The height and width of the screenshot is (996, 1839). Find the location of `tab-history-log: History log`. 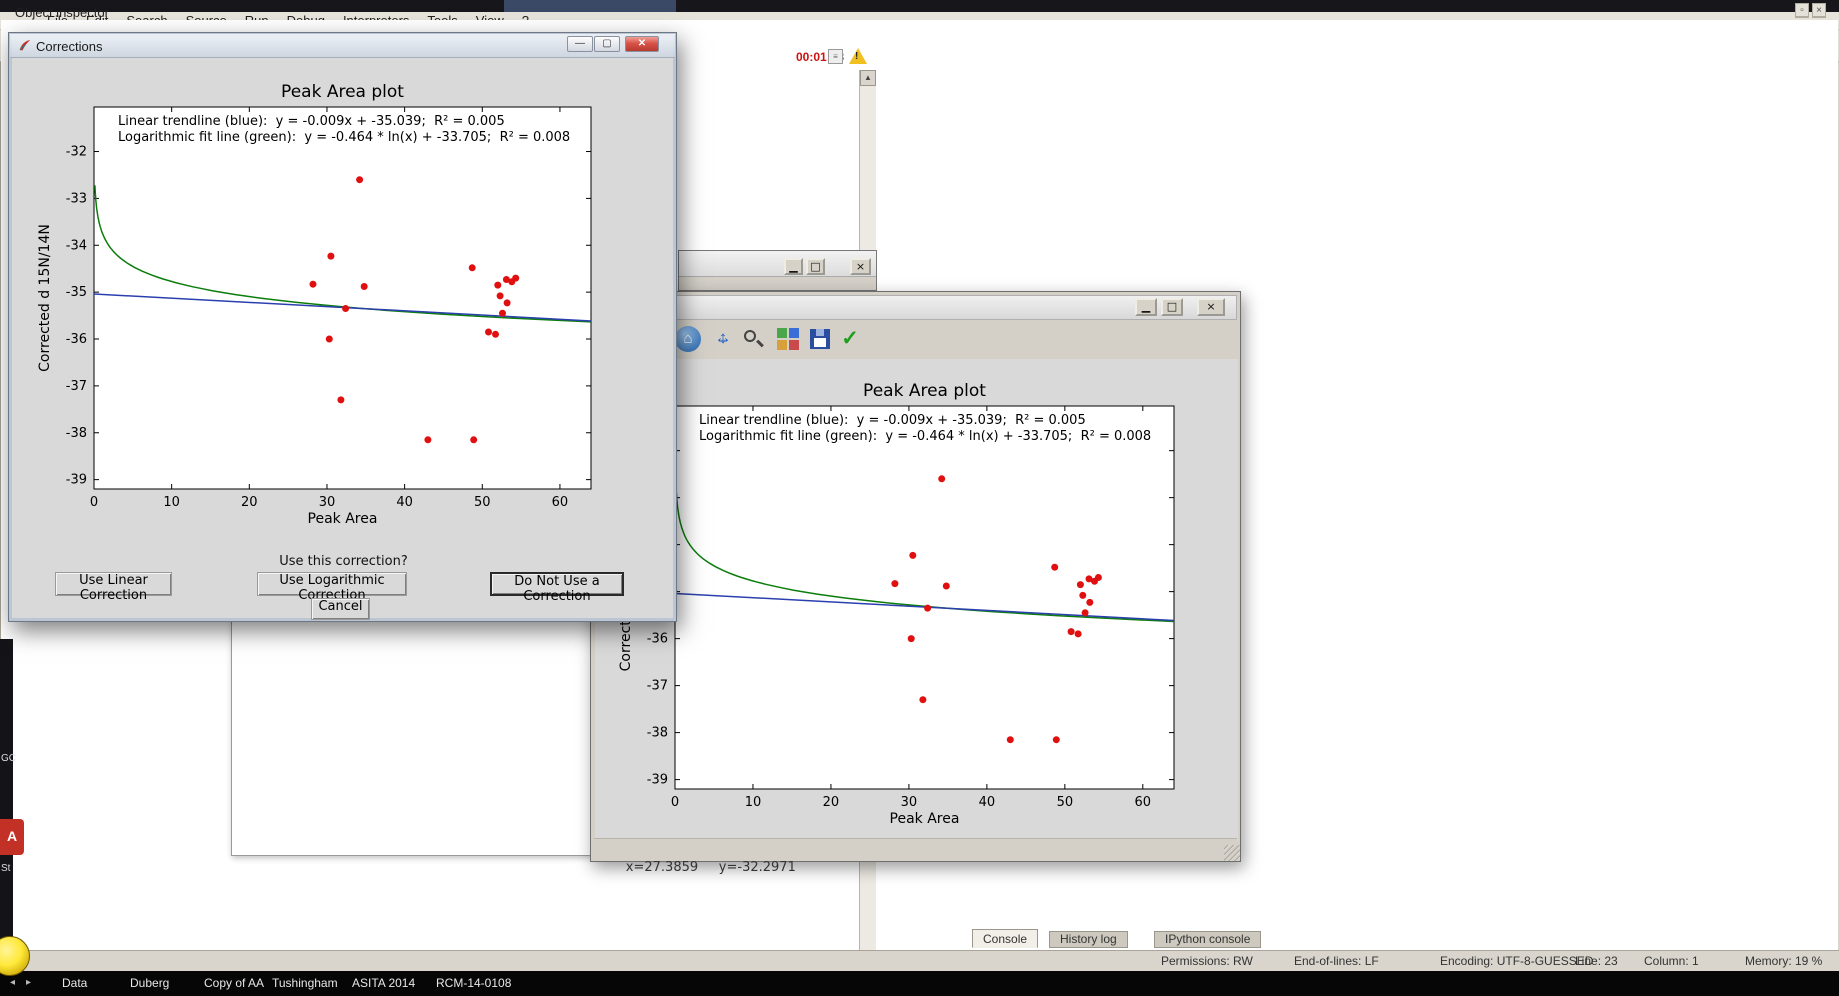

tab-history-log: History log is located at coordinates (1088, 939).